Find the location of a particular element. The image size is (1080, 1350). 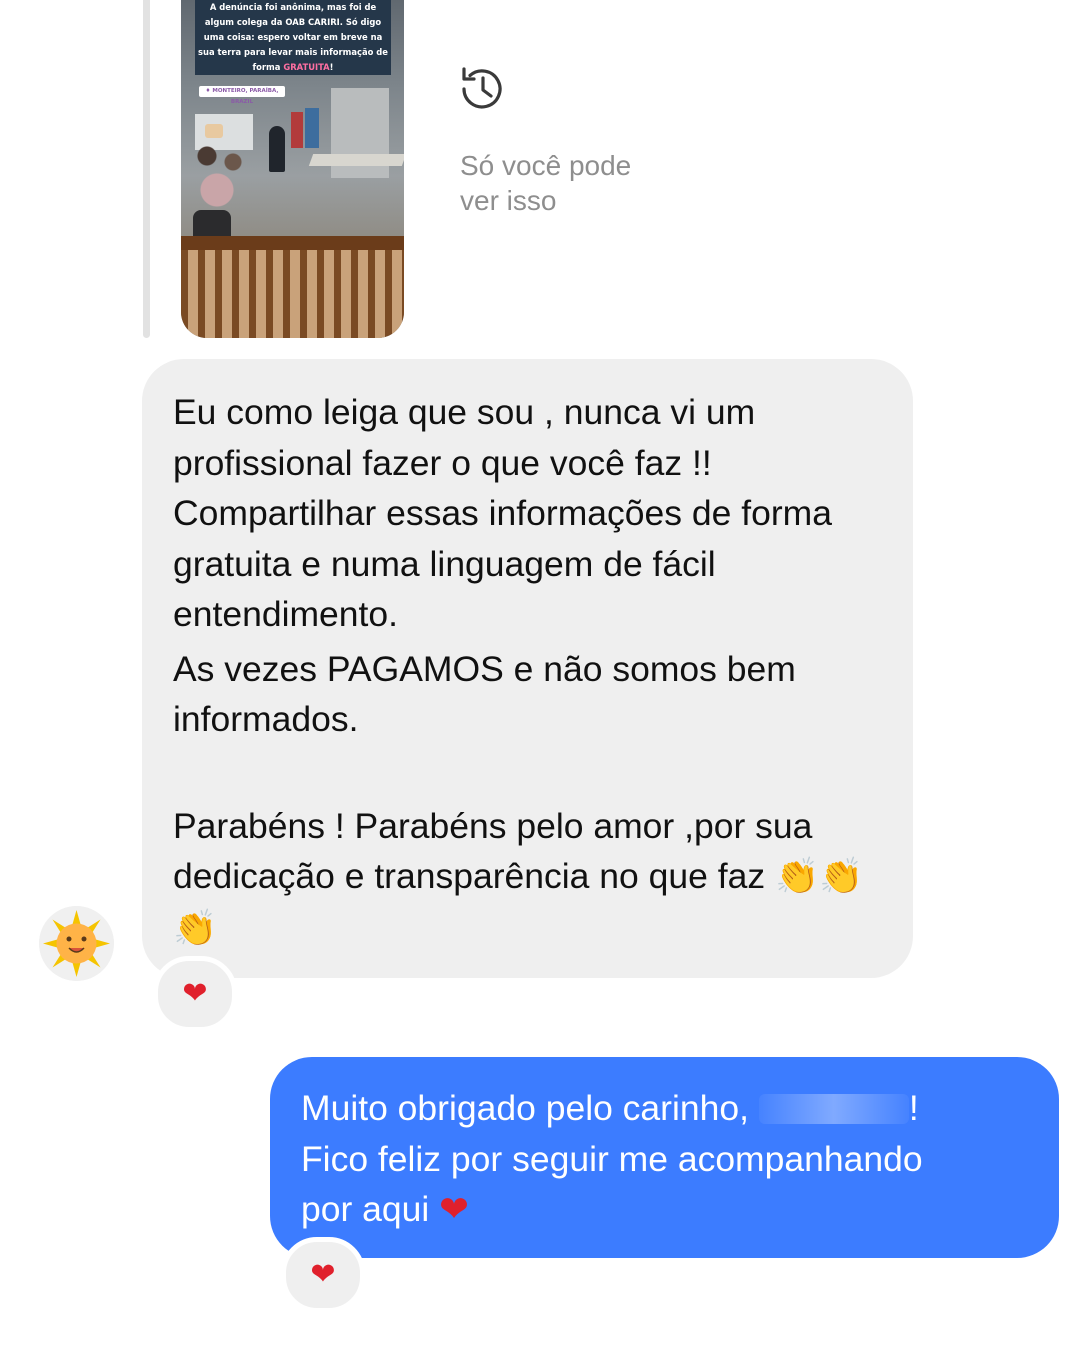

message-text: por aqui is located at coordinates (365, 1209).